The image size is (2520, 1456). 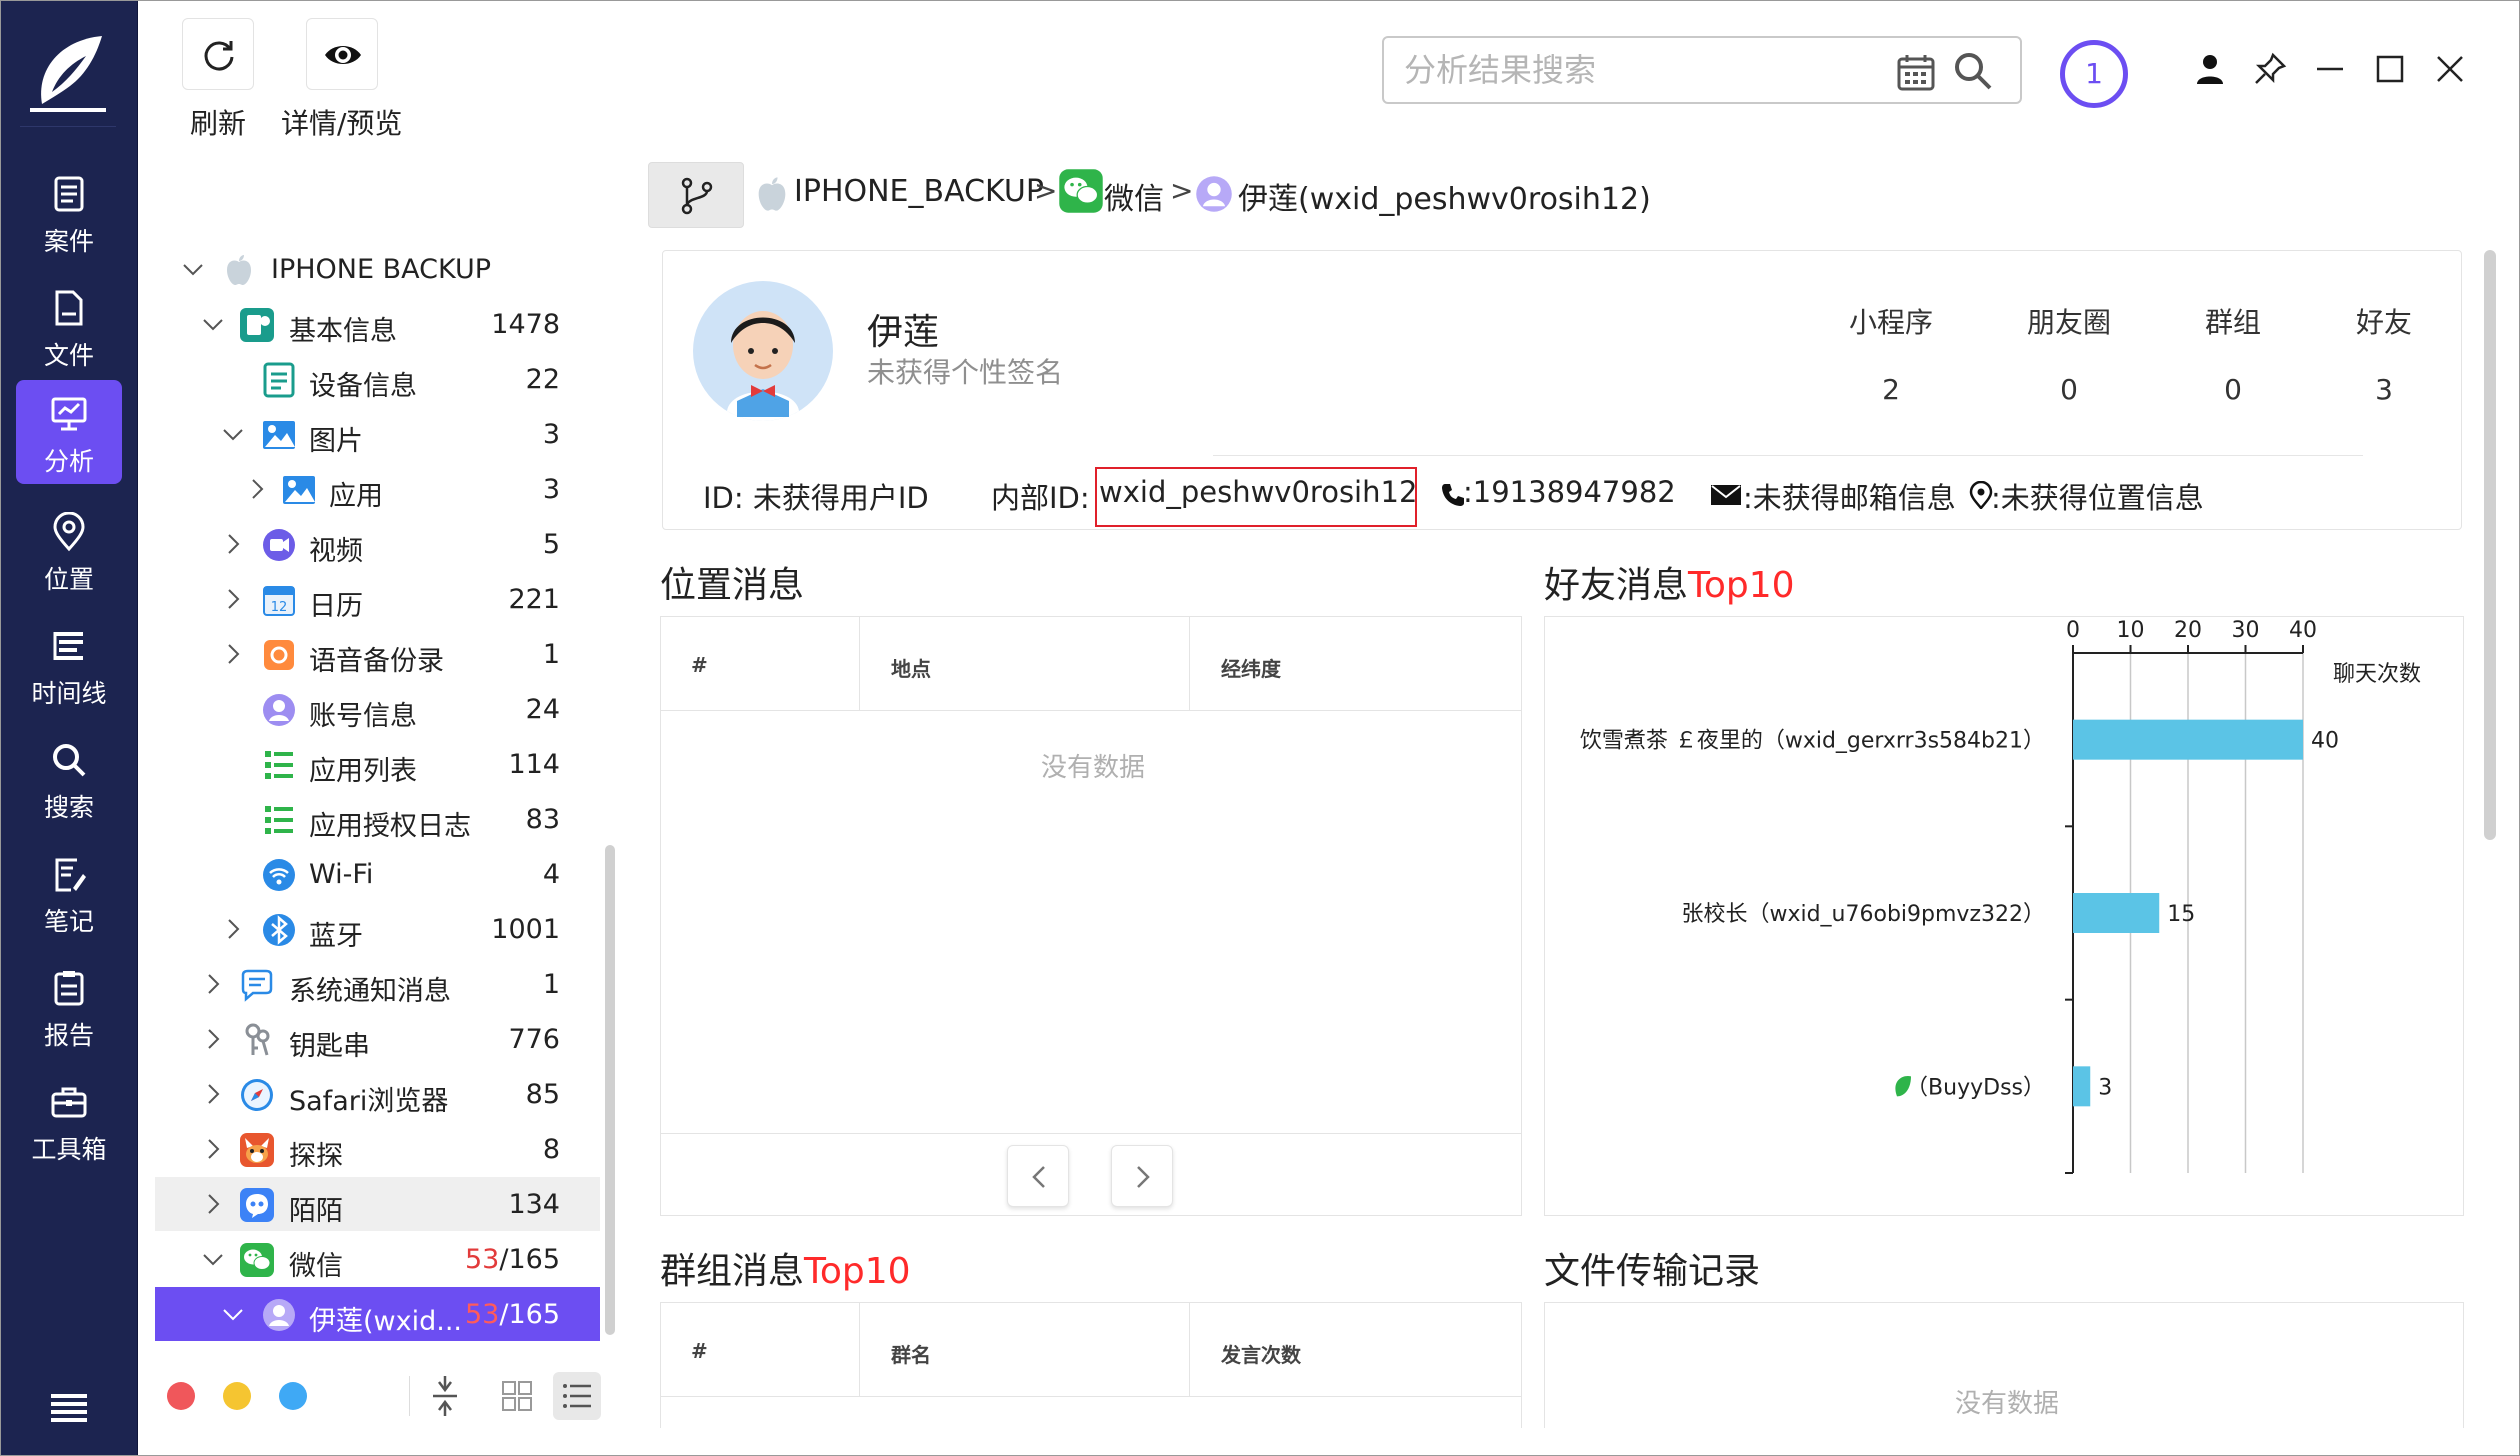 I want to click on tree-item-voice-memo: 语音备份录 1, so click(x=377, y=654).